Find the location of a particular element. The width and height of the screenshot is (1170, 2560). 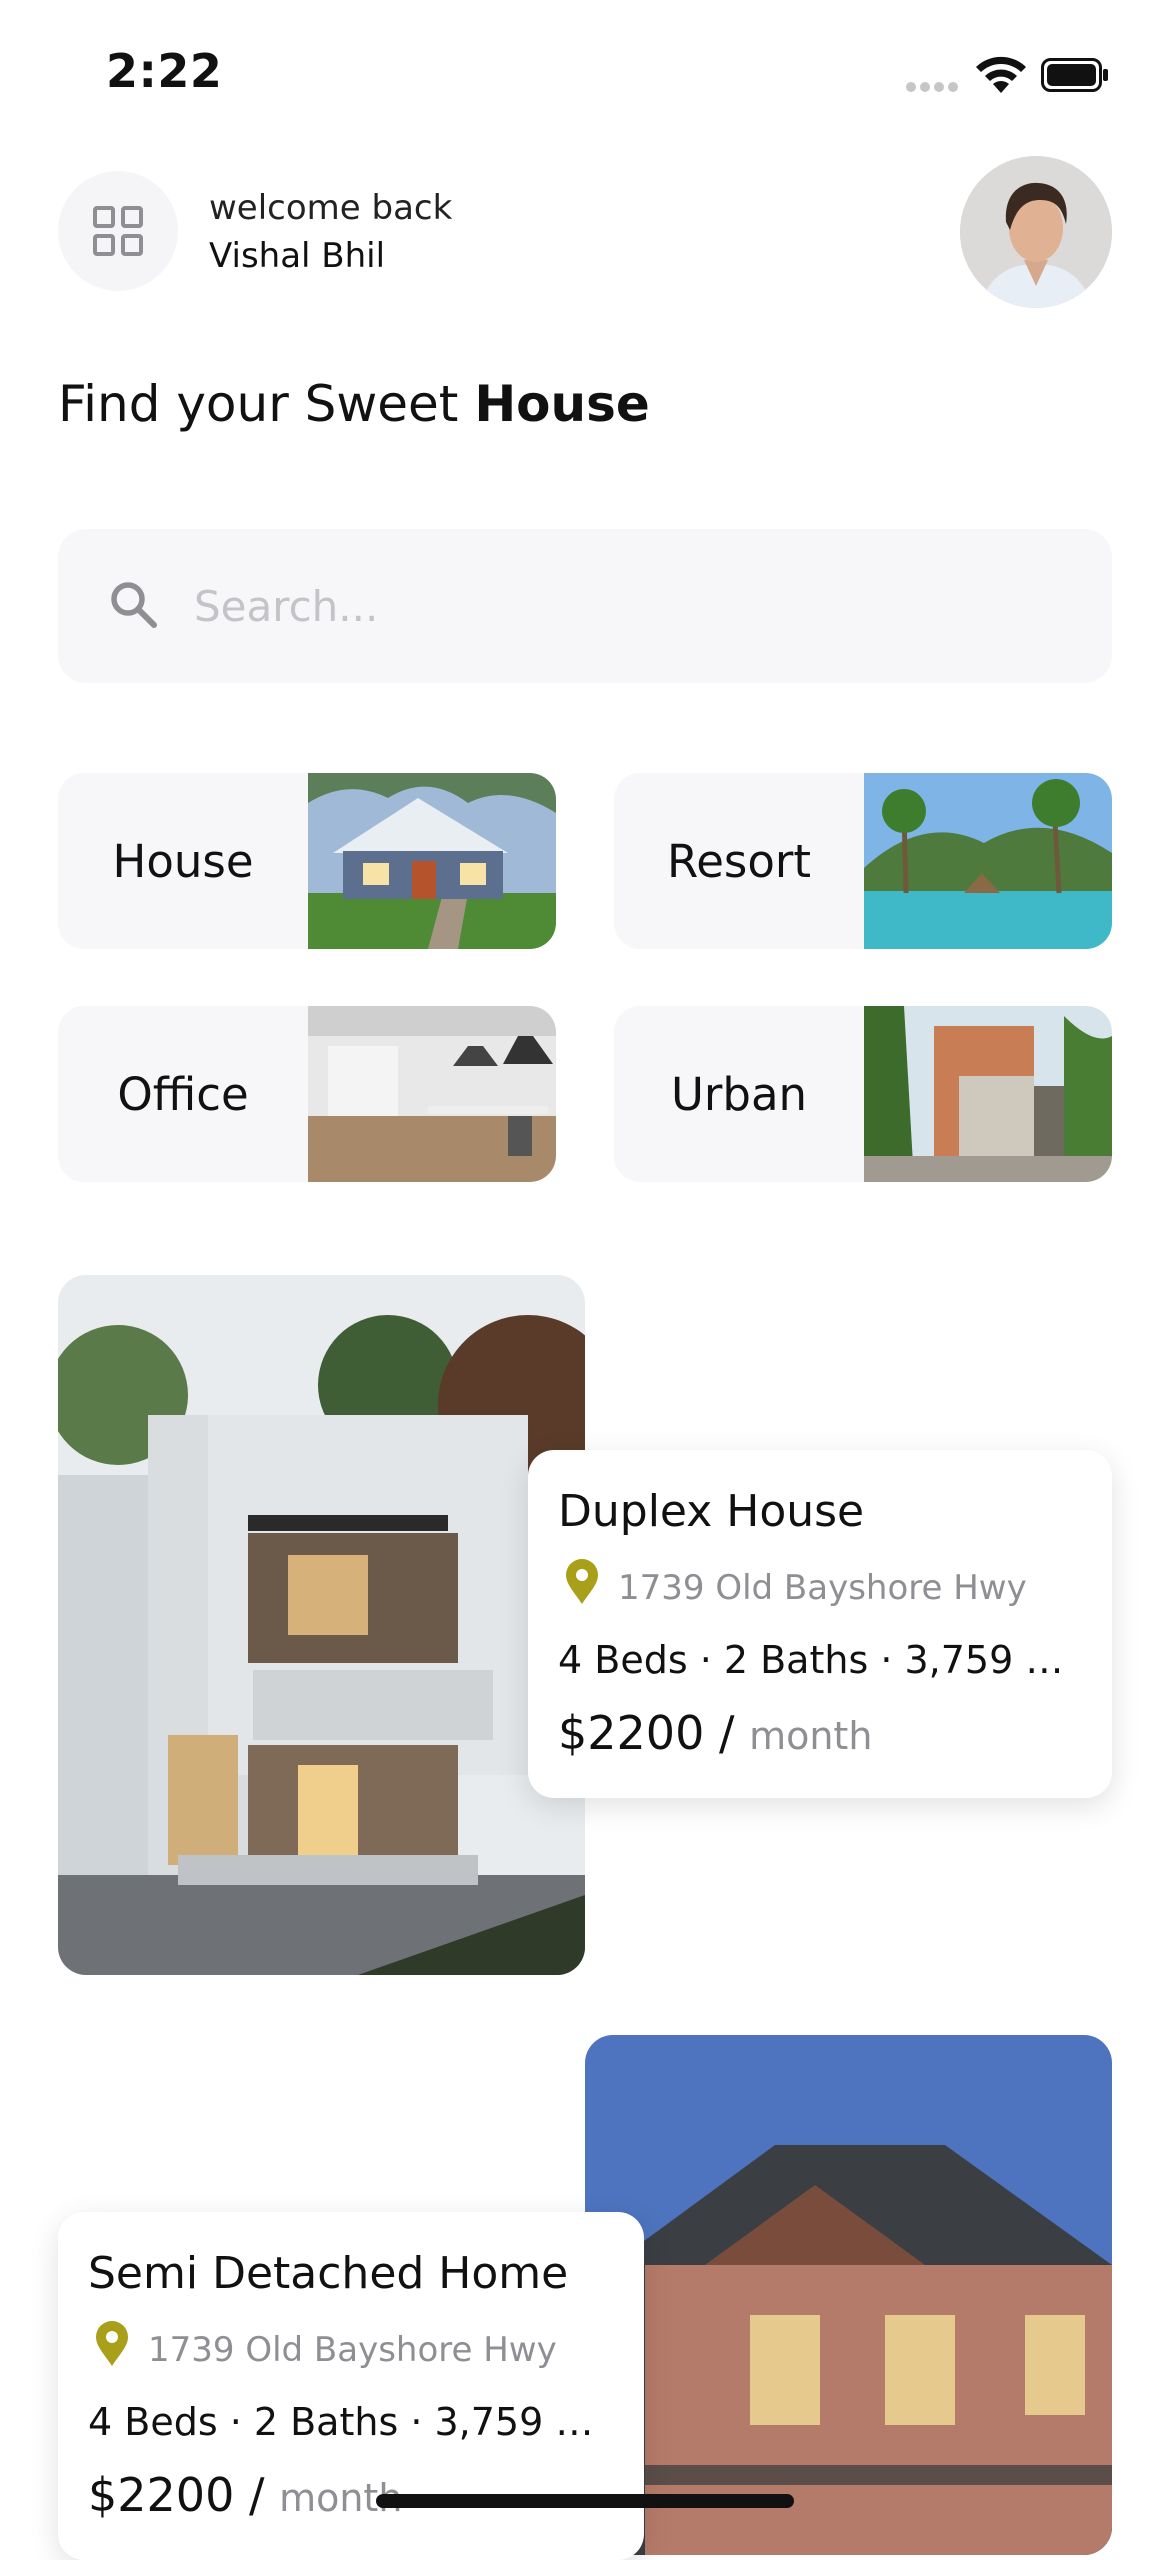

category-label: Resort is located at coordinates (739, 861).